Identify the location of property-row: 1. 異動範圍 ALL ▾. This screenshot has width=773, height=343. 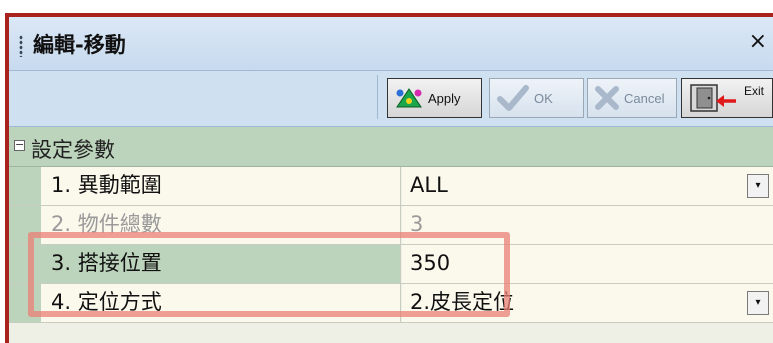
(391, 186).